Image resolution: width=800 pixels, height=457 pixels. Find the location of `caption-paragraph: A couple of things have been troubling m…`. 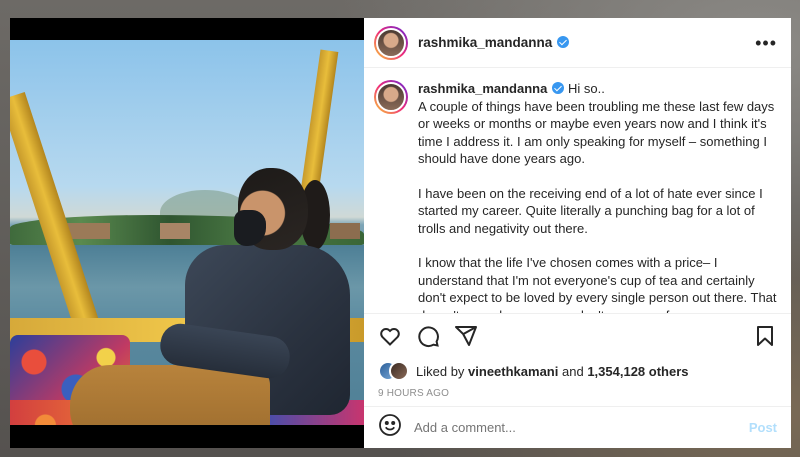

caption-paragraph: A couple of things have been troubling m… is located at coordinates (596, 132).